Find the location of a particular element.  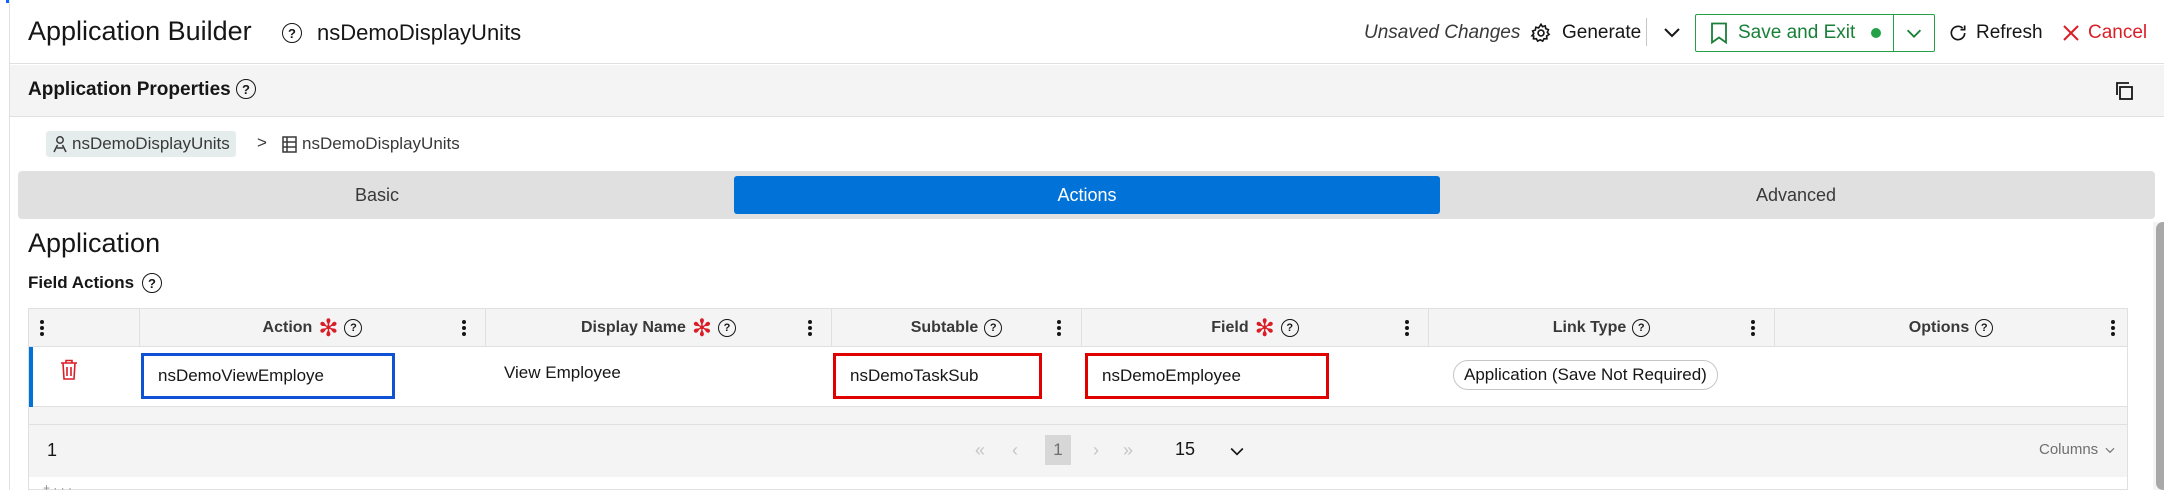

cancel-button: Cancel is located at coordinates (2104, 33).